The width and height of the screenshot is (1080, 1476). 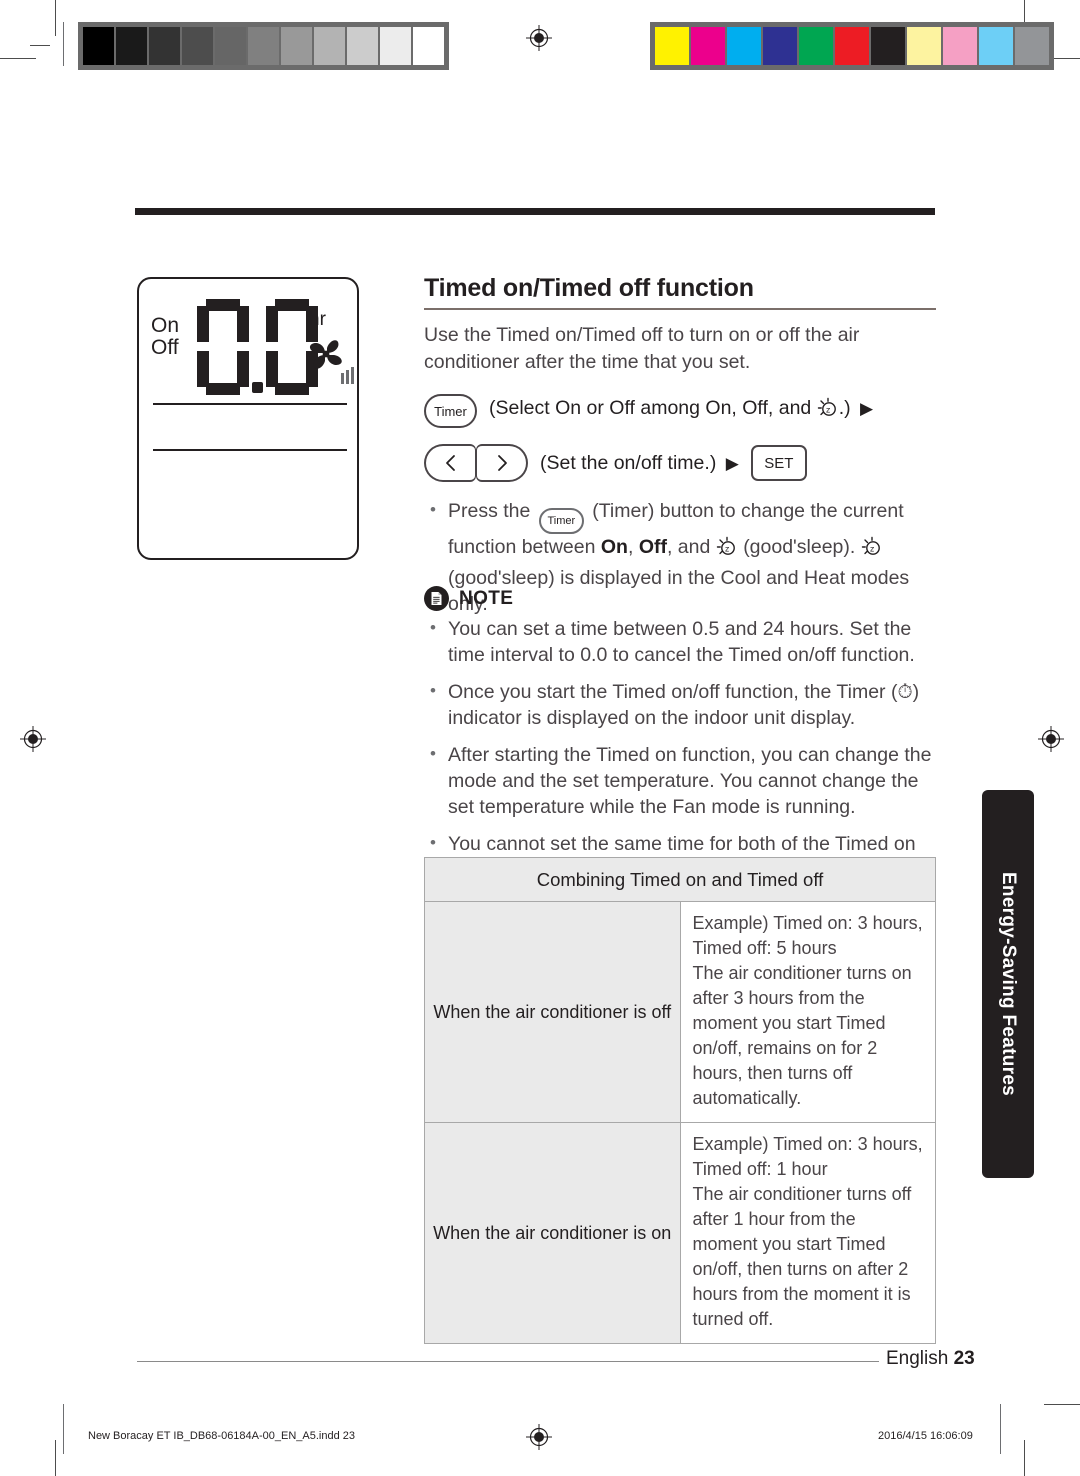 What do you see at coordinates (589, 288) in the screenshot?
I see `page-title: Timed on/Timed off function` at bounding box center [589, 288].